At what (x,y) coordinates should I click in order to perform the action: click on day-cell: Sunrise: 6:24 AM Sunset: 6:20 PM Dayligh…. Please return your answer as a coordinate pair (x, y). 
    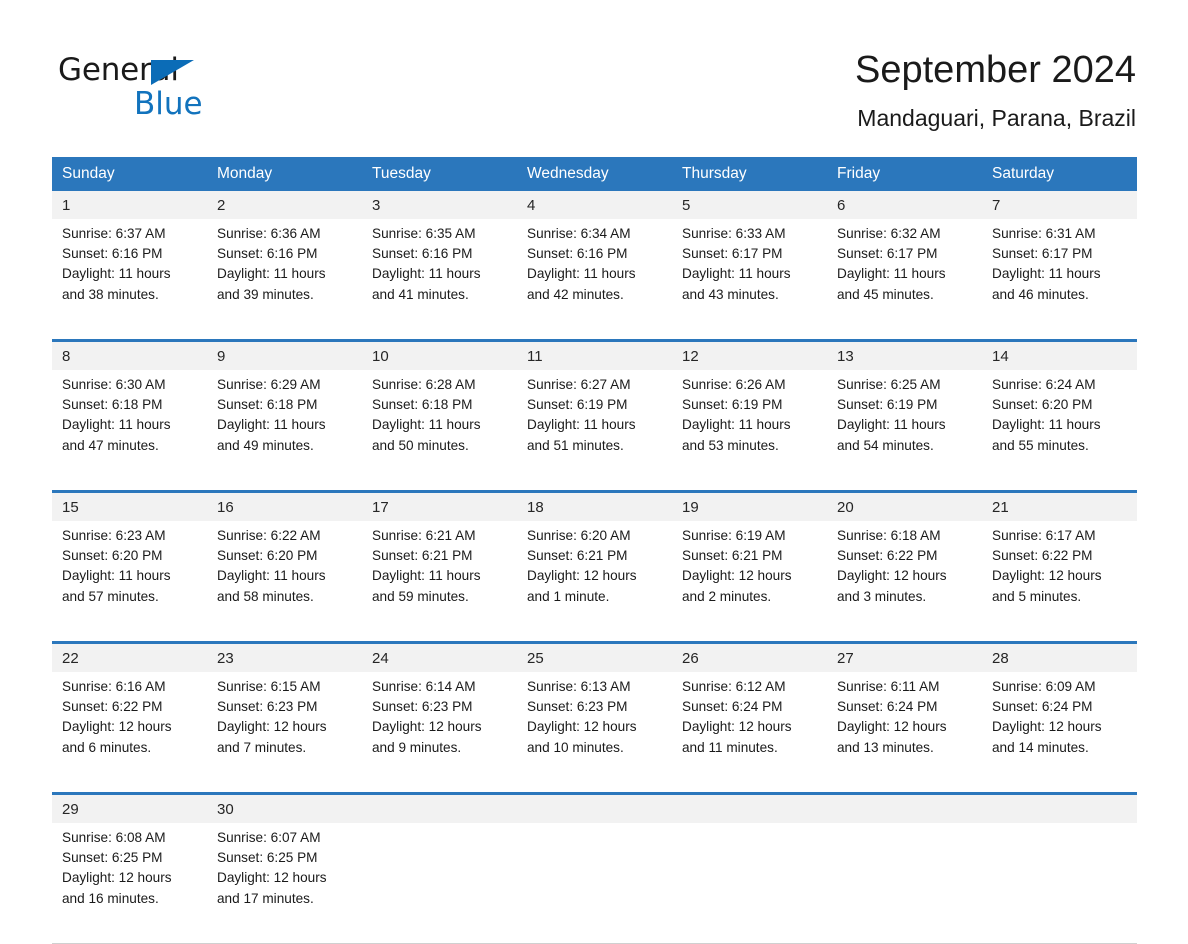
    Looking at the image, I should click on (1059, 431).